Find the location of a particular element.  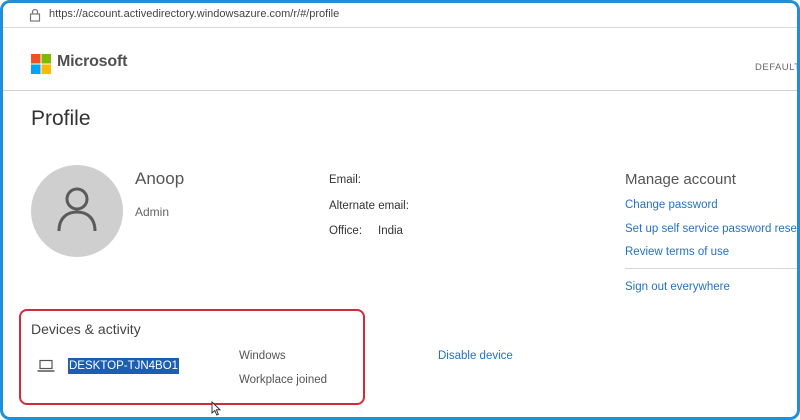

device-join-type: Workplace joined is located at coordinates (283, 380).